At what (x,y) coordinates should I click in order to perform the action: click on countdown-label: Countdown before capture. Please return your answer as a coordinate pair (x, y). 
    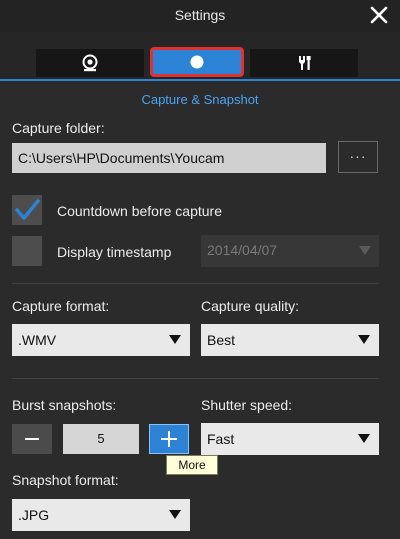
    Looking at the image, I should click on (139, 211).